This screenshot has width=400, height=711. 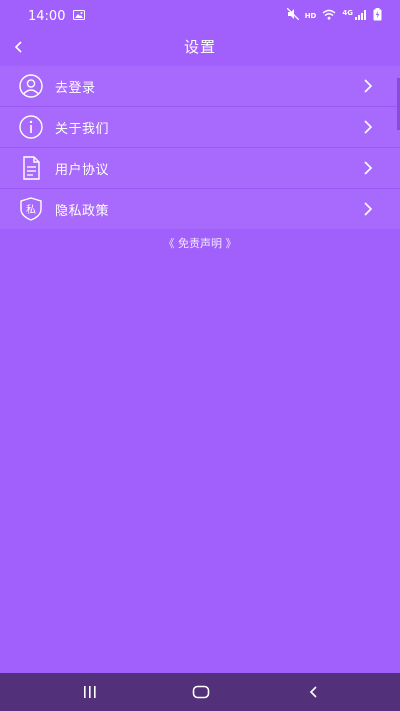 I want to click on privacy-shield-icon: 私, so click(x=31, y=209).